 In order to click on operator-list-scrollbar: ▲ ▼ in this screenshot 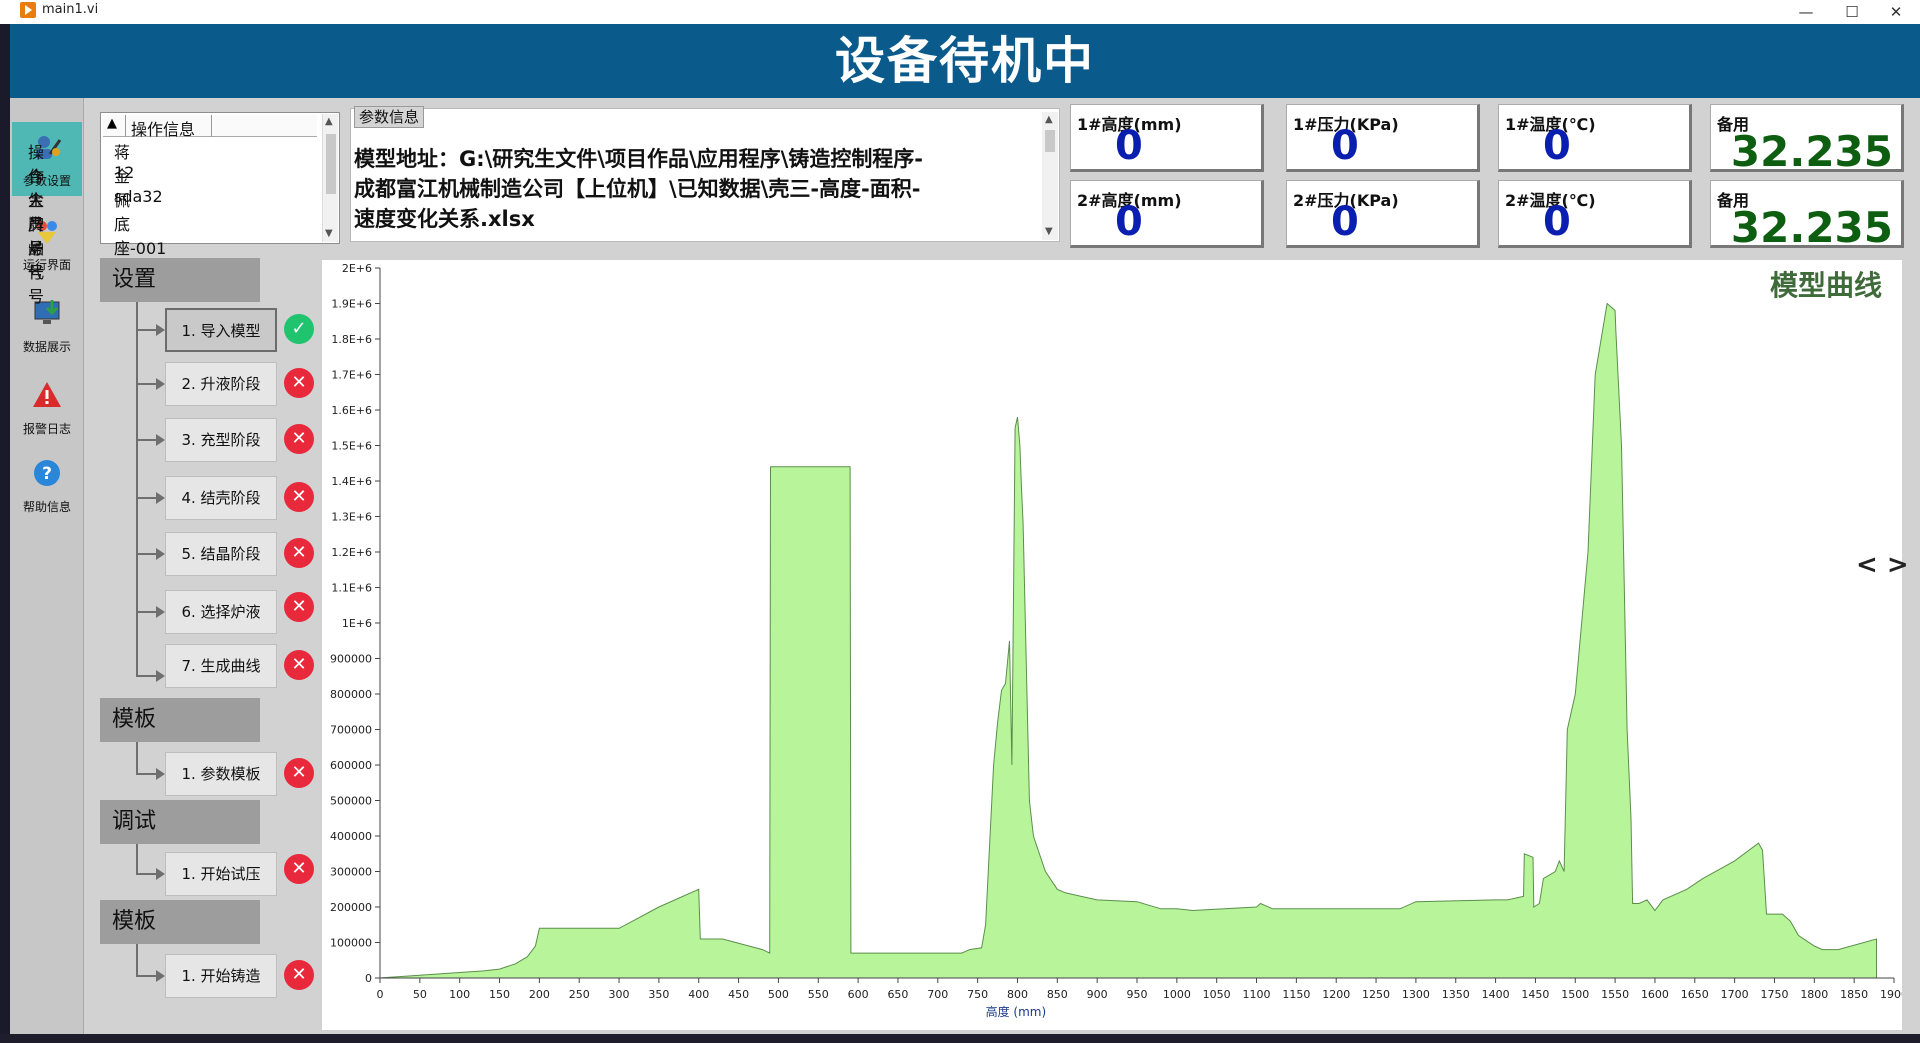, I will do `click(330, 178)`.